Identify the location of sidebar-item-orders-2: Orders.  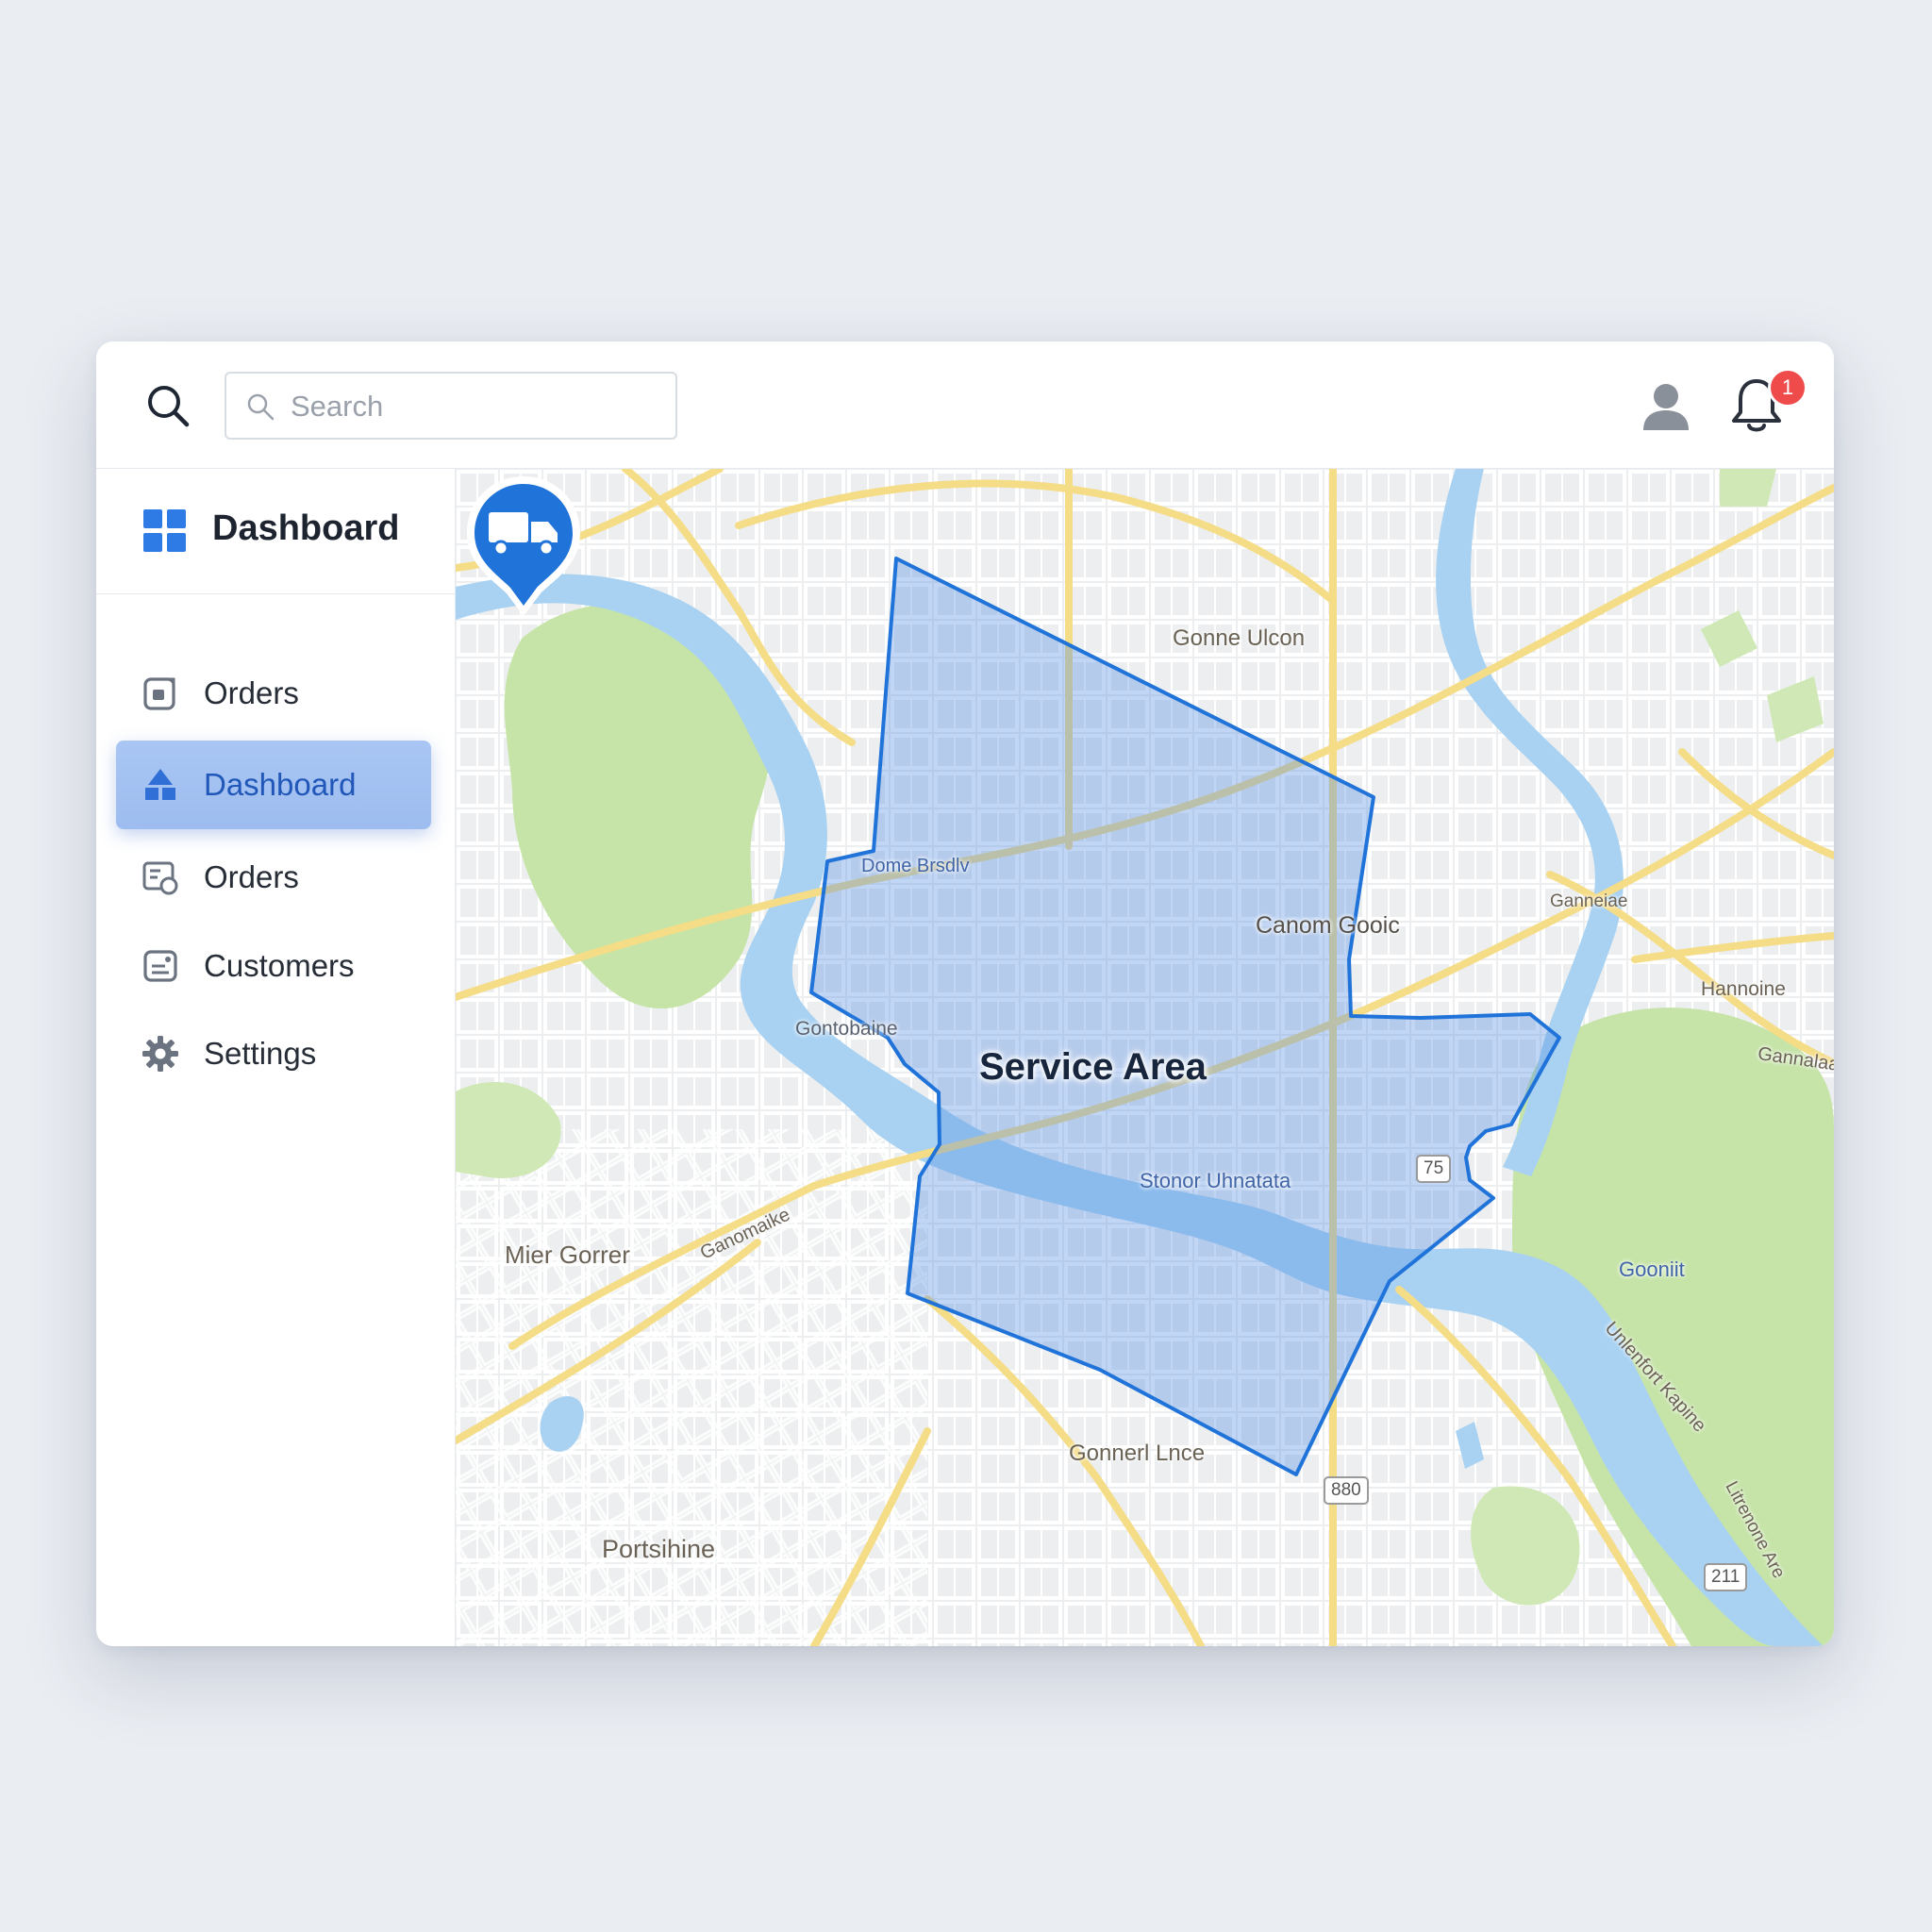
(274, 877).